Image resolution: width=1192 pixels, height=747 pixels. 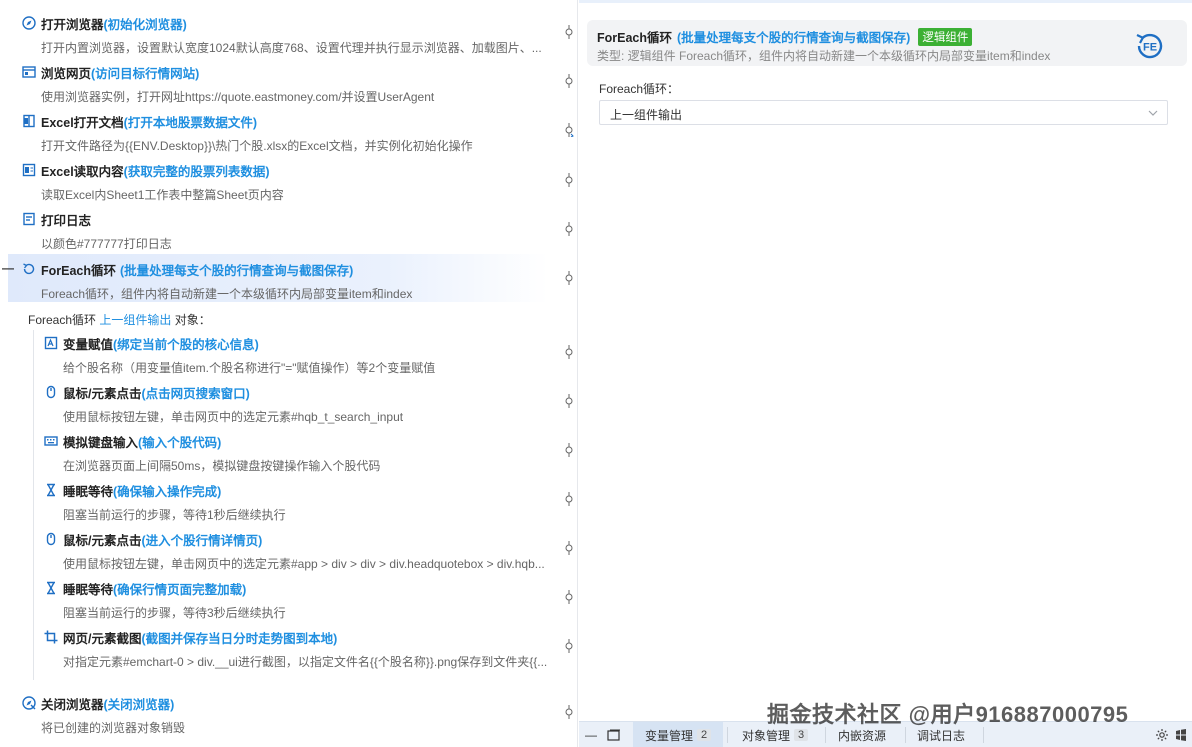 What do you see at coordinates (29, 703) in the screenshot?
I see `close-browser-icon` at bounding box center [29, 703].